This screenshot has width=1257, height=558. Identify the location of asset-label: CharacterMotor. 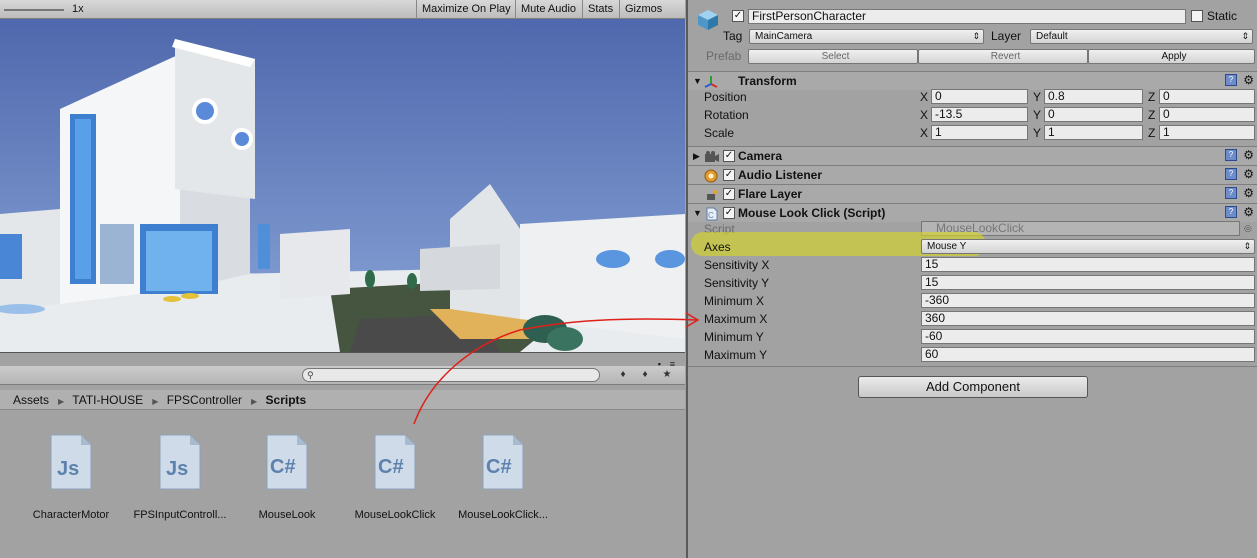
(71, 515).